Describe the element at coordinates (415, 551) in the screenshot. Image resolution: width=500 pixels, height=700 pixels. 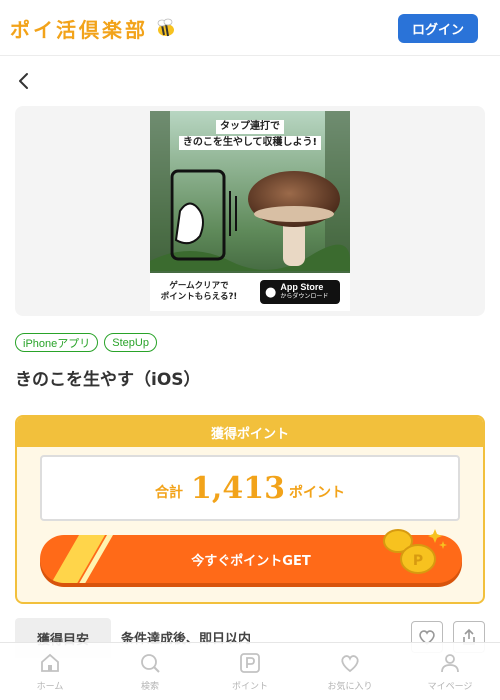
I see `coins-icon: P` at that location.